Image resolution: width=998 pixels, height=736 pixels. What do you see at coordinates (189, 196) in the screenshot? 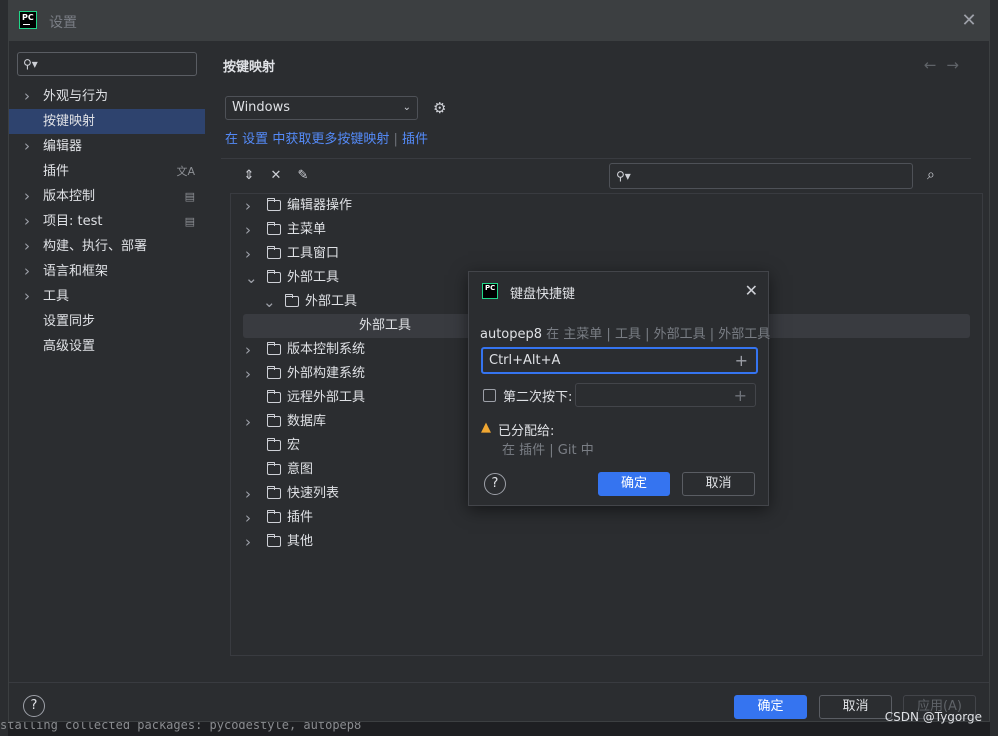
I see `project-icon: ▤` at bounding box center [189, 196].